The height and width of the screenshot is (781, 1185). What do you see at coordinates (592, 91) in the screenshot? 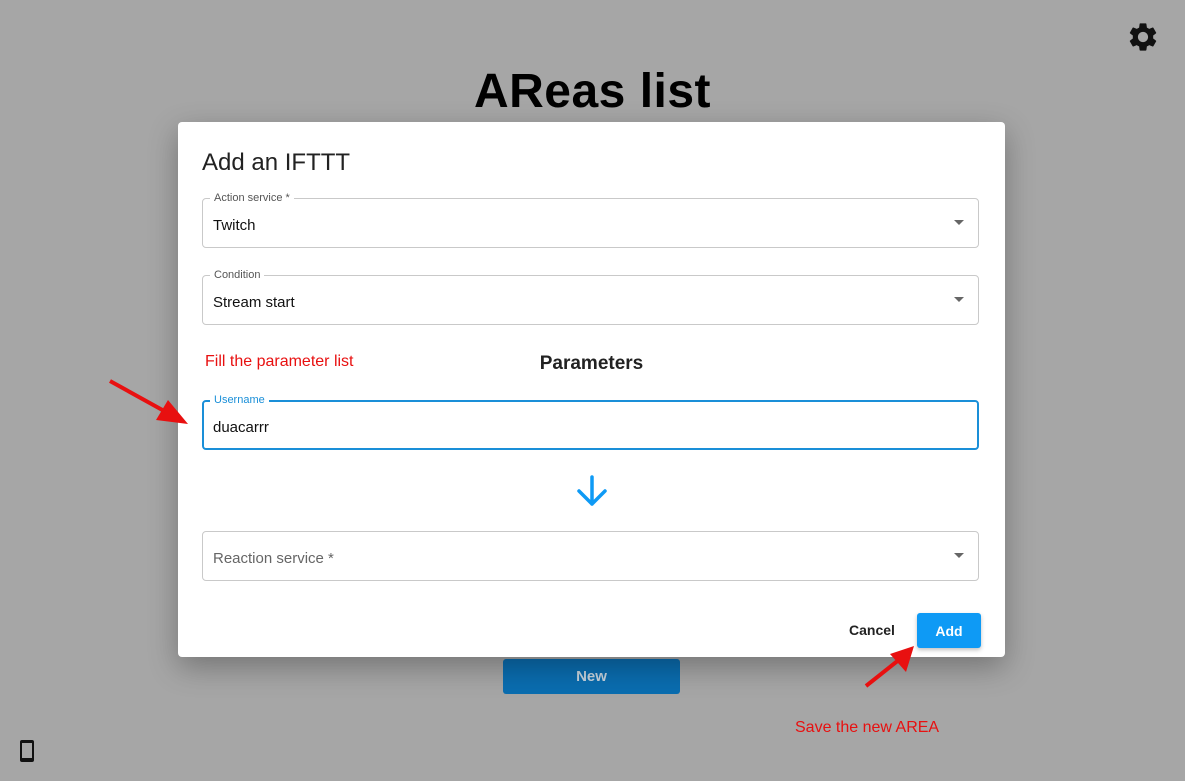
I see `page-title: AReas list` at bounding box center [592, 91].